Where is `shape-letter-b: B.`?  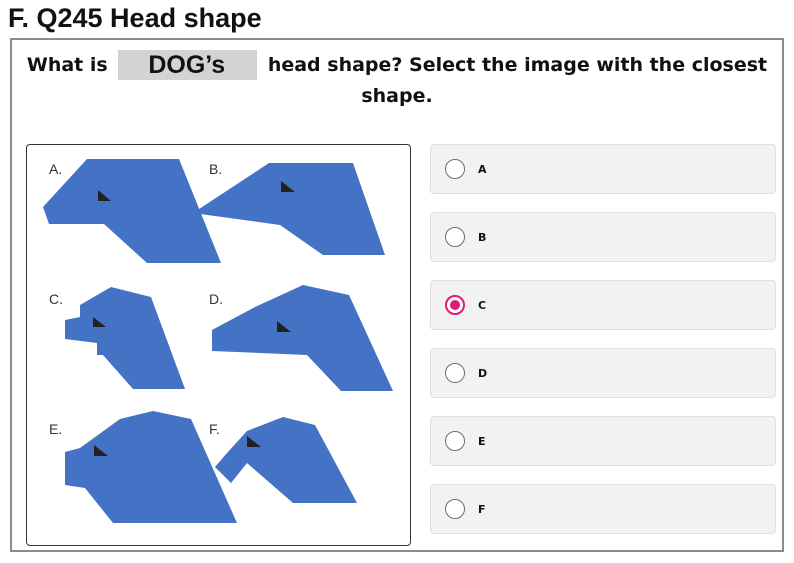
shape-letter-b: B. is located at coordinates (215, 169).